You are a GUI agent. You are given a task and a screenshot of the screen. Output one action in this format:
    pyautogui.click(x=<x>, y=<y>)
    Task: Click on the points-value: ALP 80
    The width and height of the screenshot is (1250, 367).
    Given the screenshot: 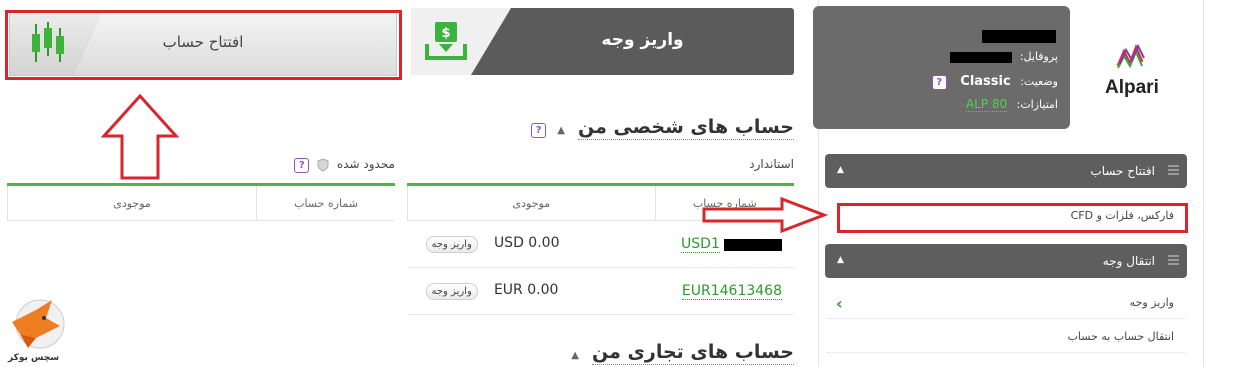 What is the action you would take?
    pyautogui.click(x=986, y=104)
    